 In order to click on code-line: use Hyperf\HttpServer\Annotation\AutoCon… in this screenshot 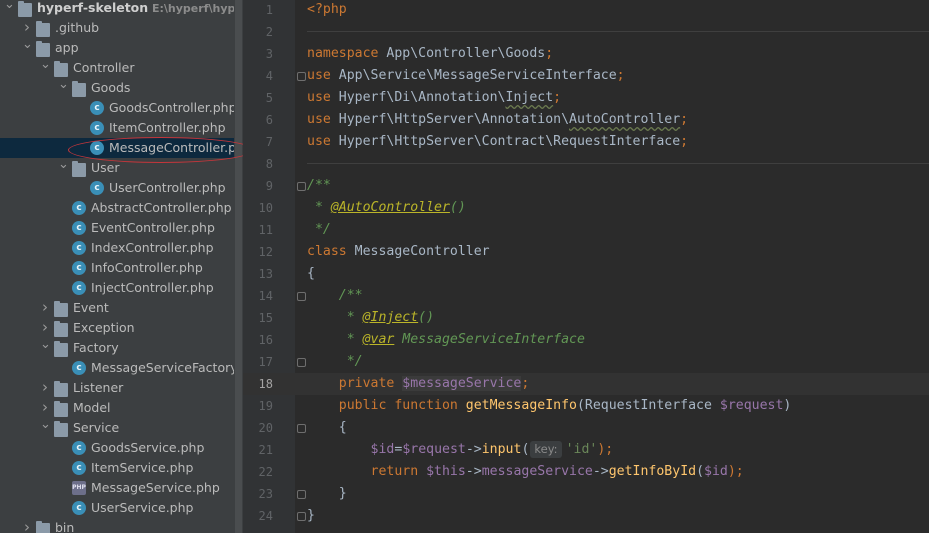, I will do `click(497, 120)`.